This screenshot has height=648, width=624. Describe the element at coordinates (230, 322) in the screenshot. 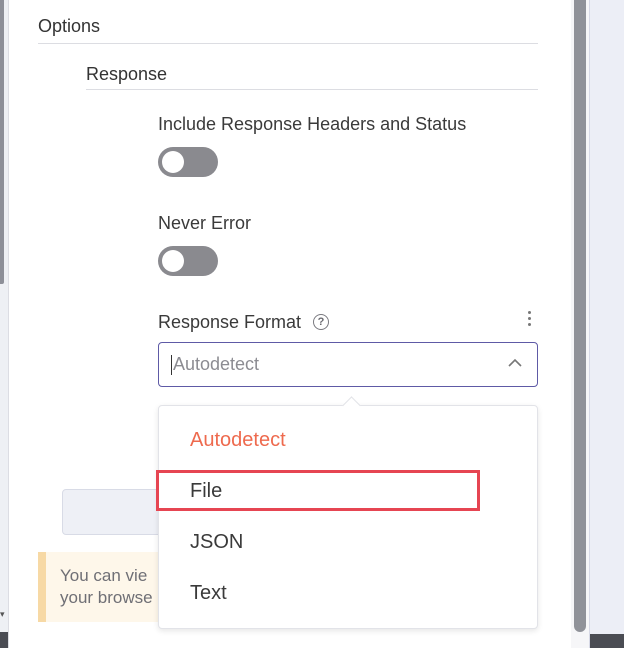

I see `response-format-label: Response Format` at that location.